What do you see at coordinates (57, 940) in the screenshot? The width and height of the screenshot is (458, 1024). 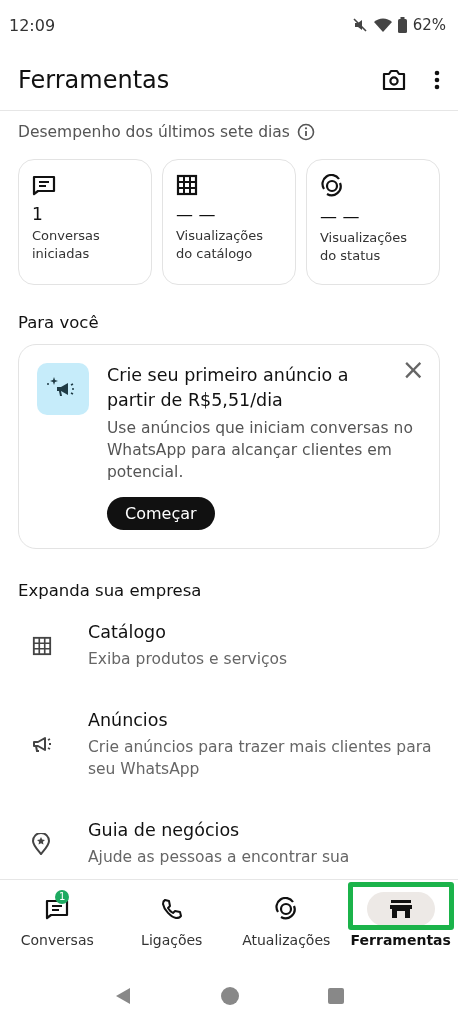 I see `tab-label: Conversas` at bounding box center [57, 940].